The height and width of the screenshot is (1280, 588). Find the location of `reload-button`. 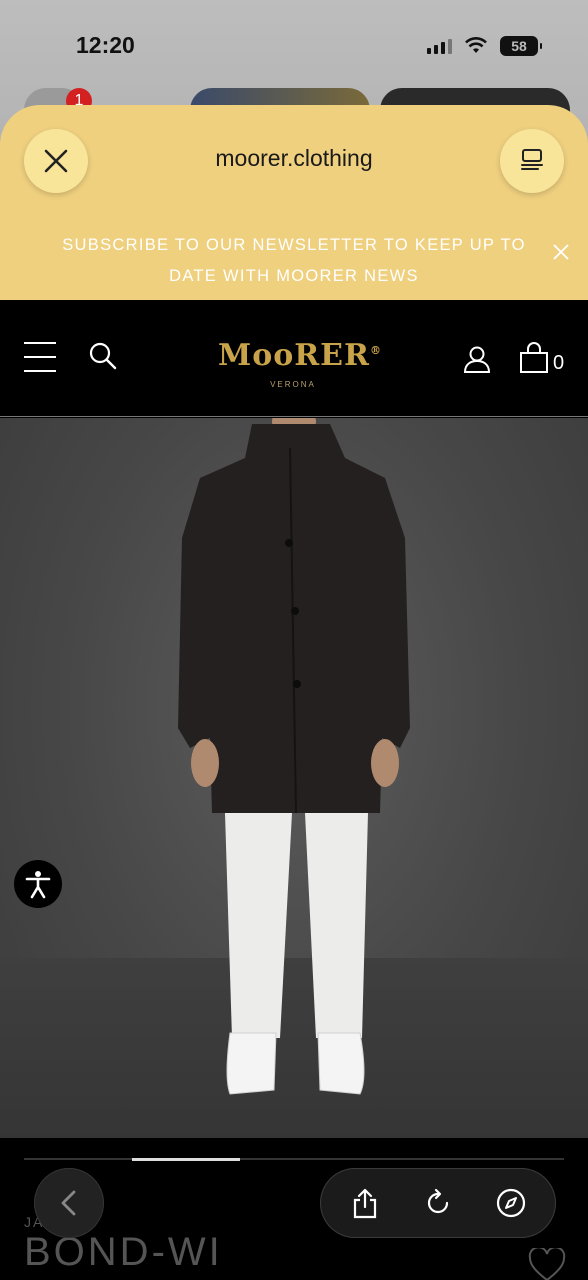

reload-button is located at coordinates (438, 1203).